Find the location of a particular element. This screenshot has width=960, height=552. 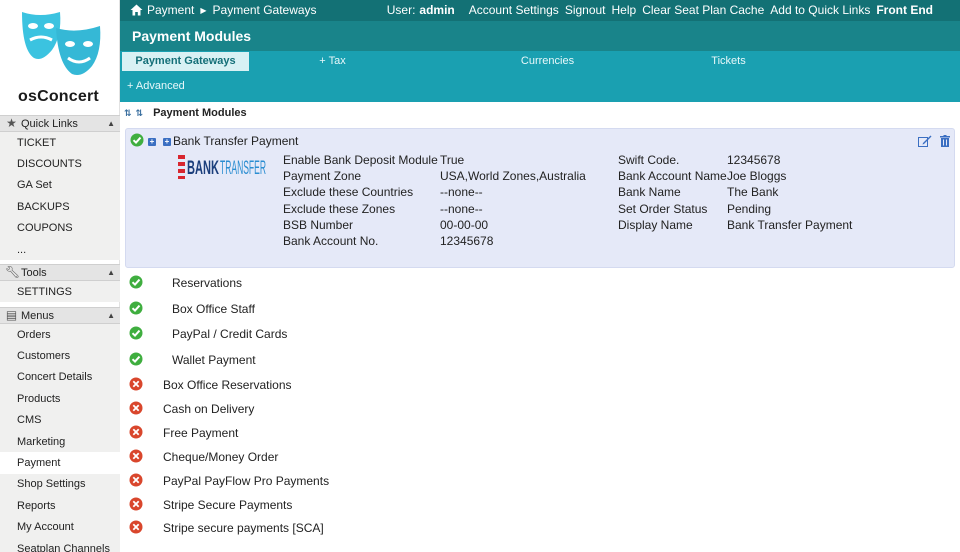

account-settings-link: Account Settings is located at coordinates (514, 10).